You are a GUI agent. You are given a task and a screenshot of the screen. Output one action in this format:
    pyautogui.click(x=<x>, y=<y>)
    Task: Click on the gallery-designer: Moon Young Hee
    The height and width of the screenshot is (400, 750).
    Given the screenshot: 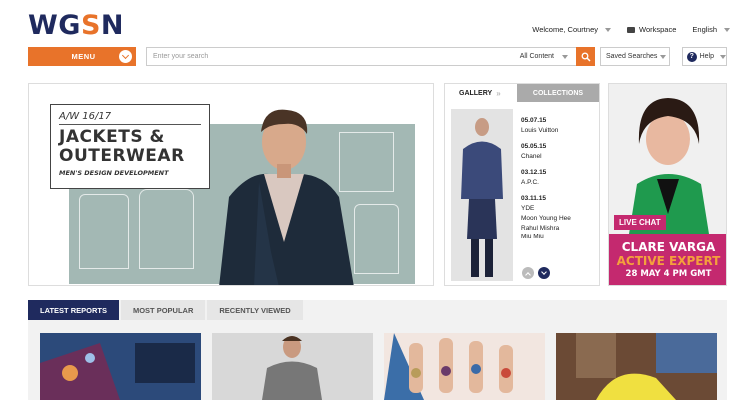 What is the action you would take?
    pyautogui.click(x=546, y=219)
    